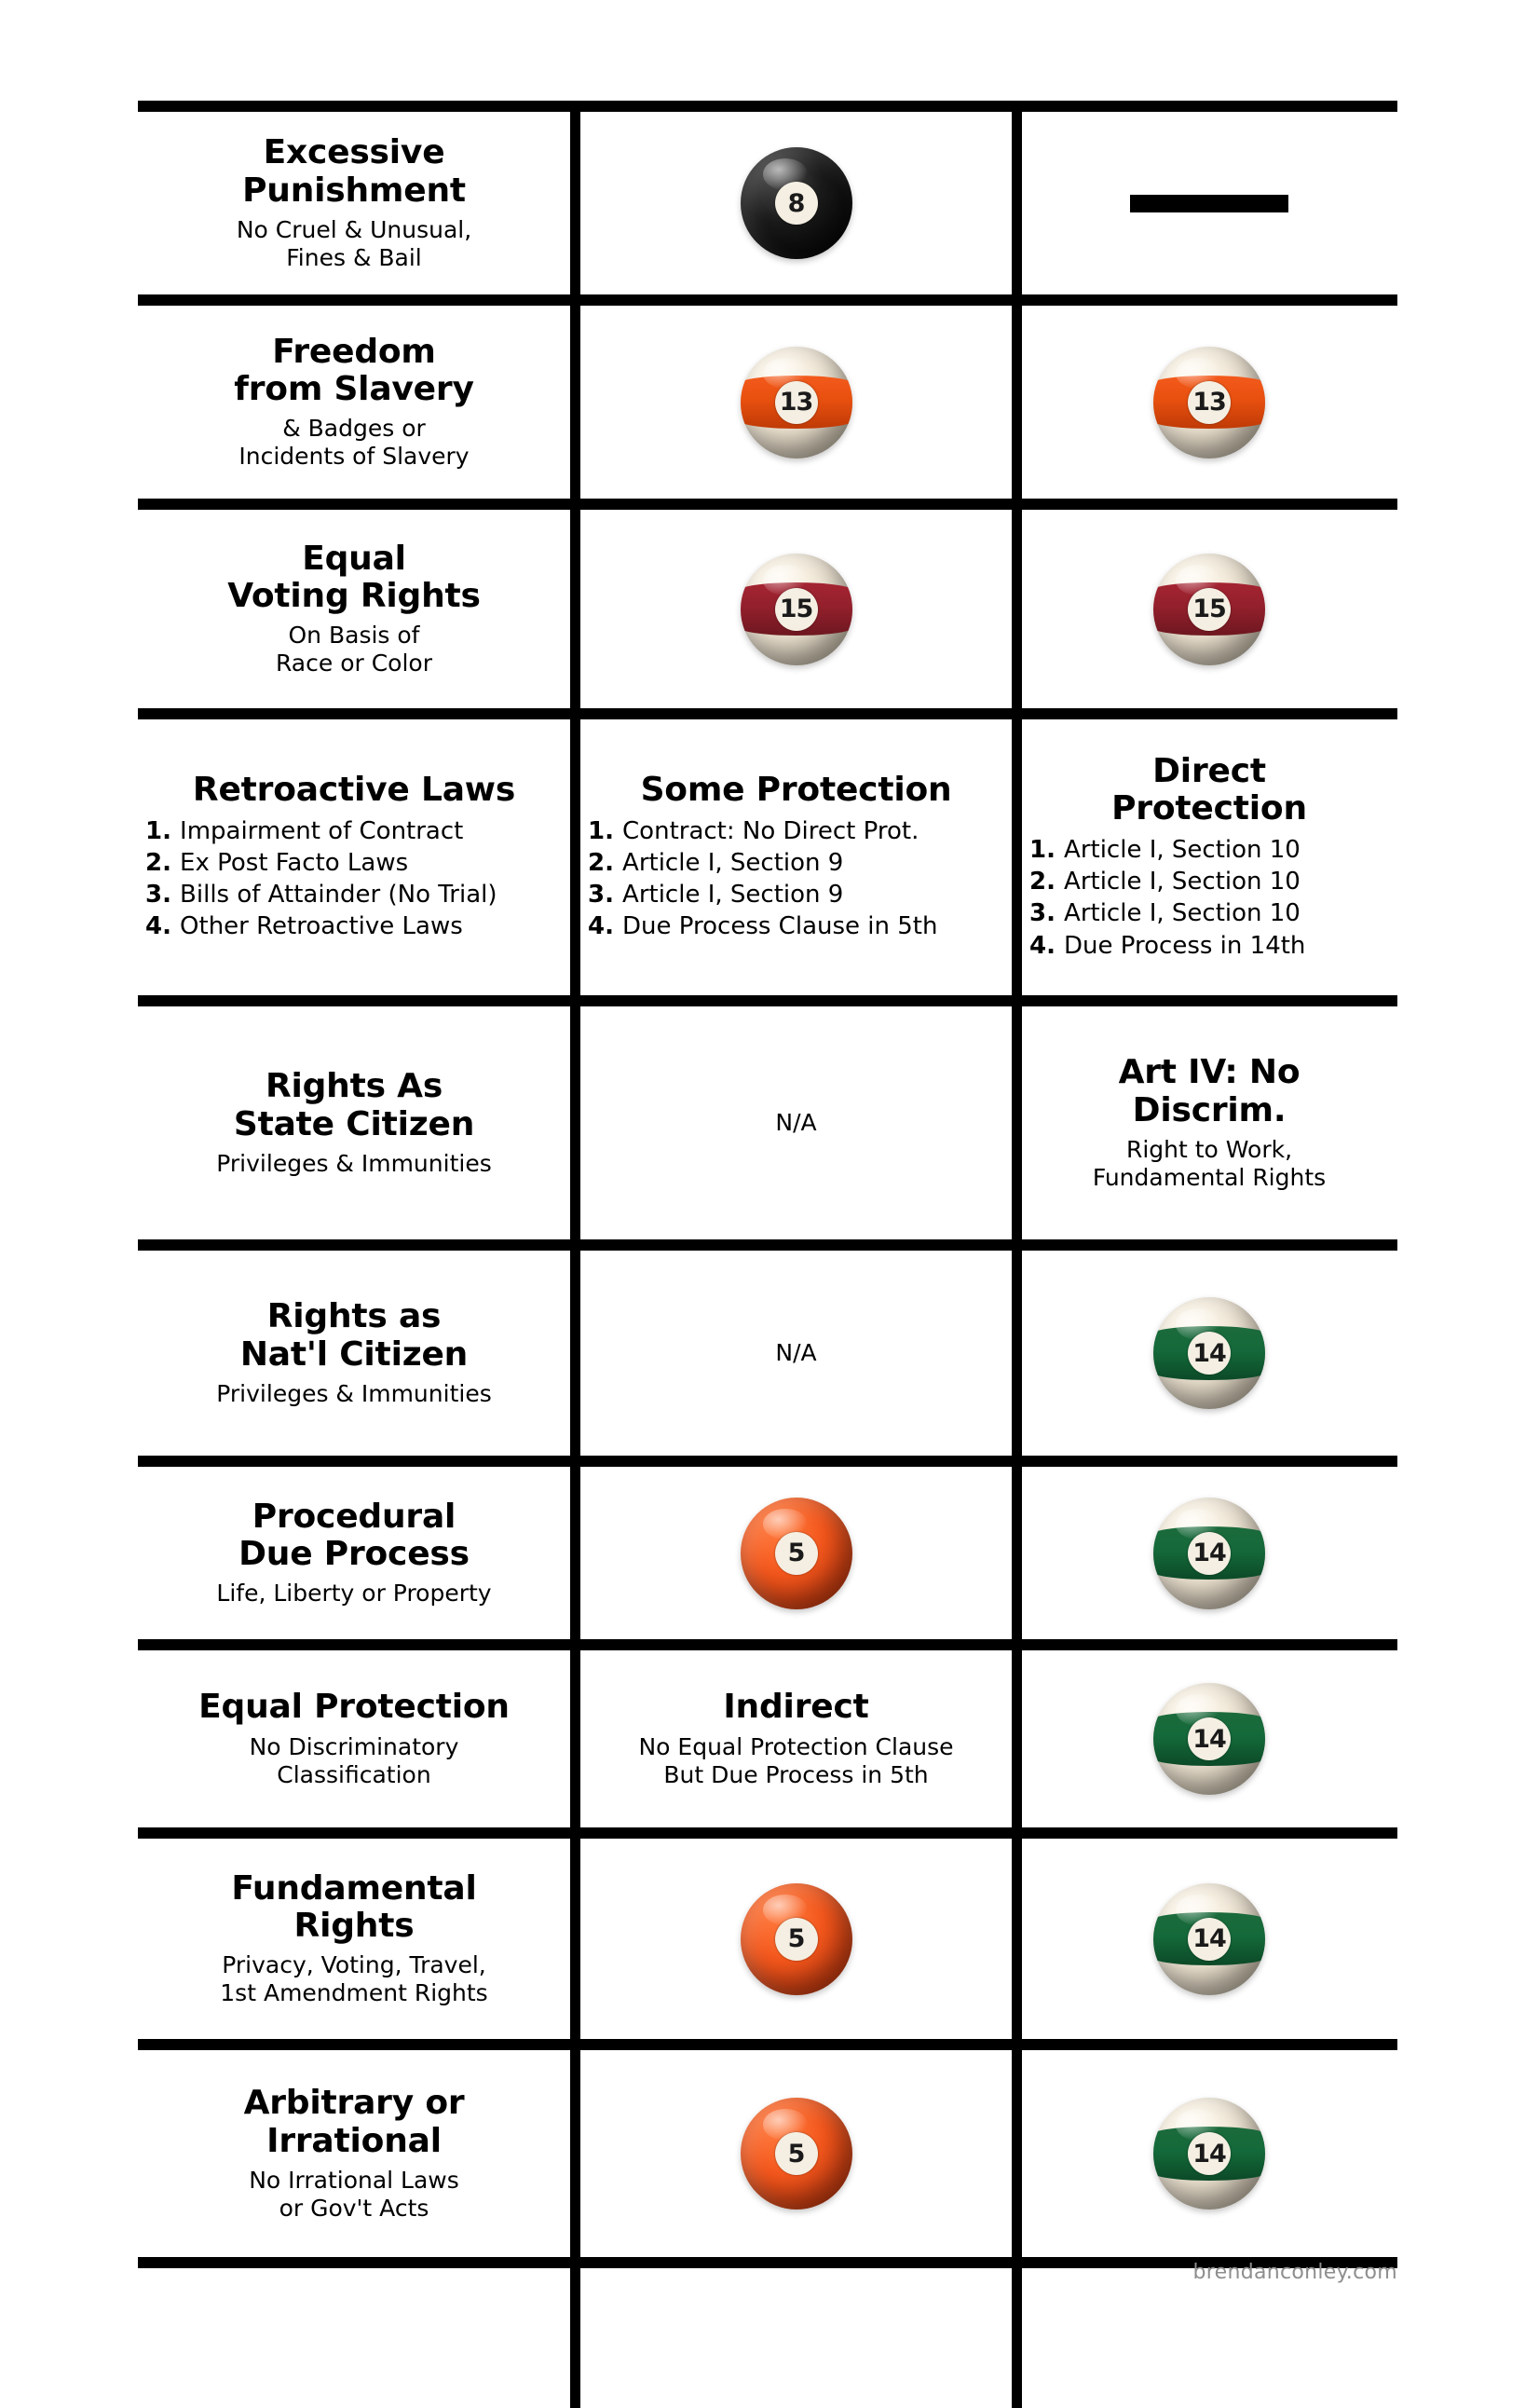  I want to click on billiard-ball-15-icon: 15, so click(796, 609).